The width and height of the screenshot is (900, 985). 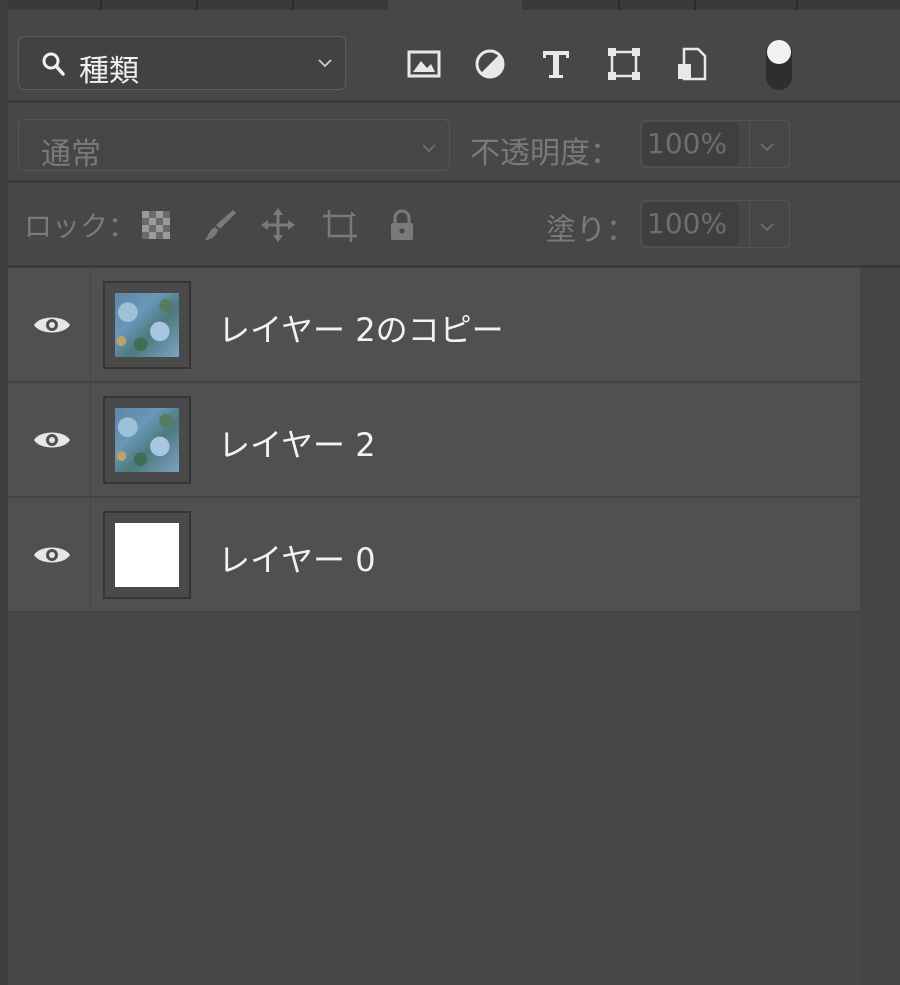 I want to click on fill-value: 100%, so click(x=687, y=223).